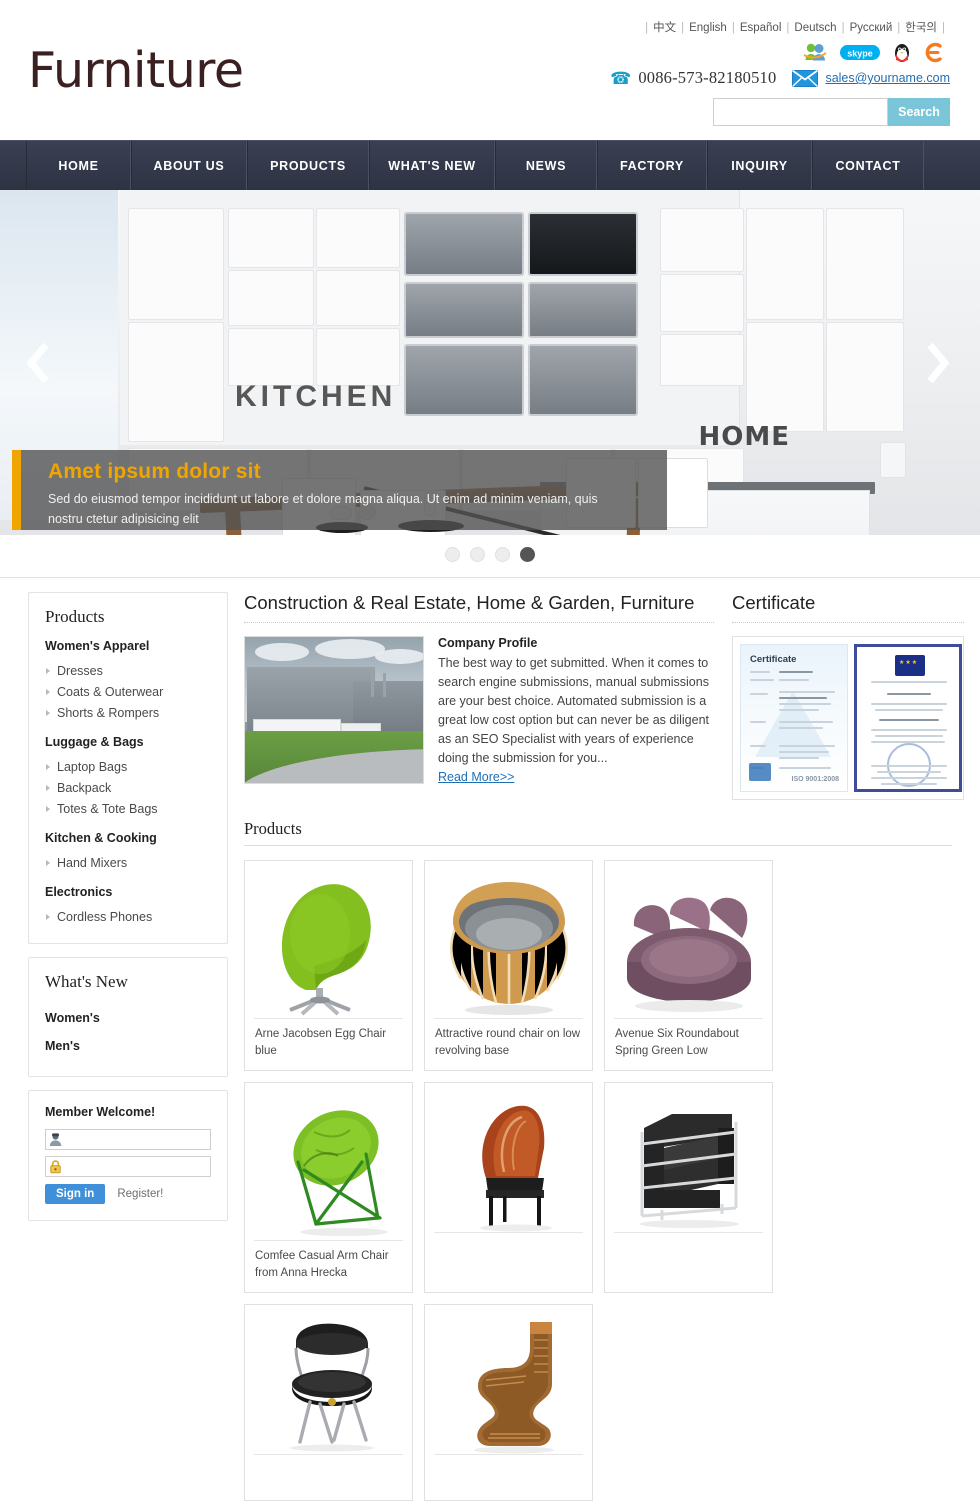 The image size is (980, 1501). What do you see at coordinates (509, 1384) in the screenshot?
I see `product-image-wiggle-chair` at bounding box center [509, 1384].